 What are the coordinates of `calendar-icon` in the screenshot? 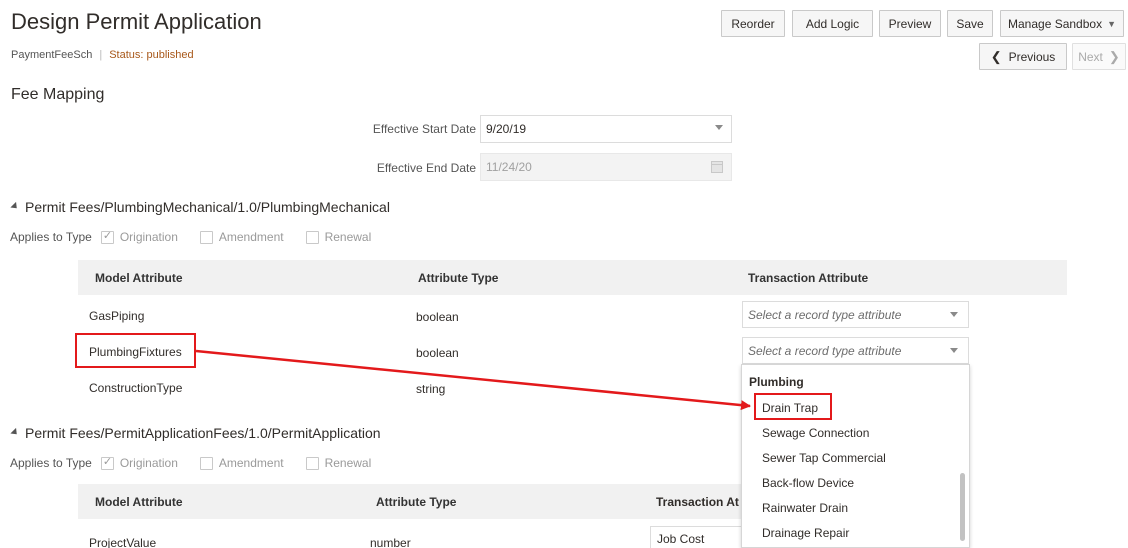 It's located at (717, 167).